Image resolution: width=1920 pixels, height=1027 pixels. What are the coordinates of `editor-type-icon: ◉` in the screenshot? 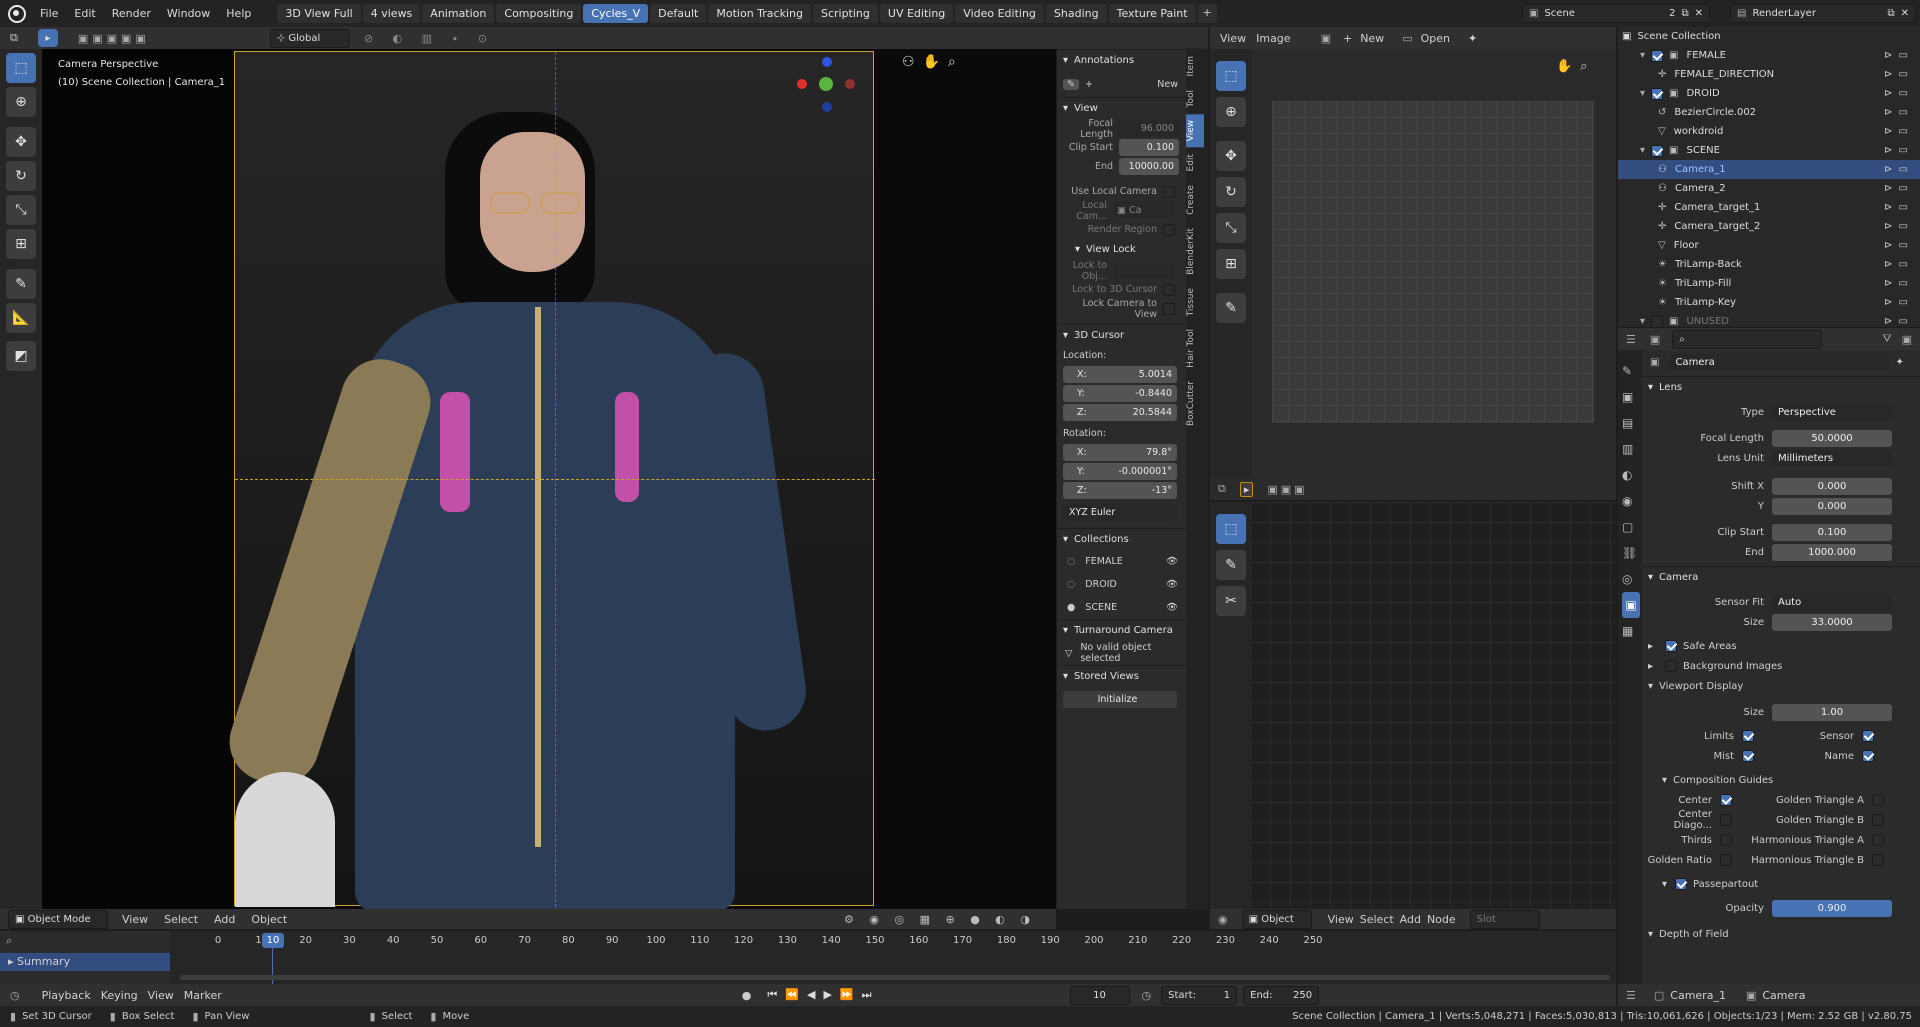 It's located at (1223, 919).